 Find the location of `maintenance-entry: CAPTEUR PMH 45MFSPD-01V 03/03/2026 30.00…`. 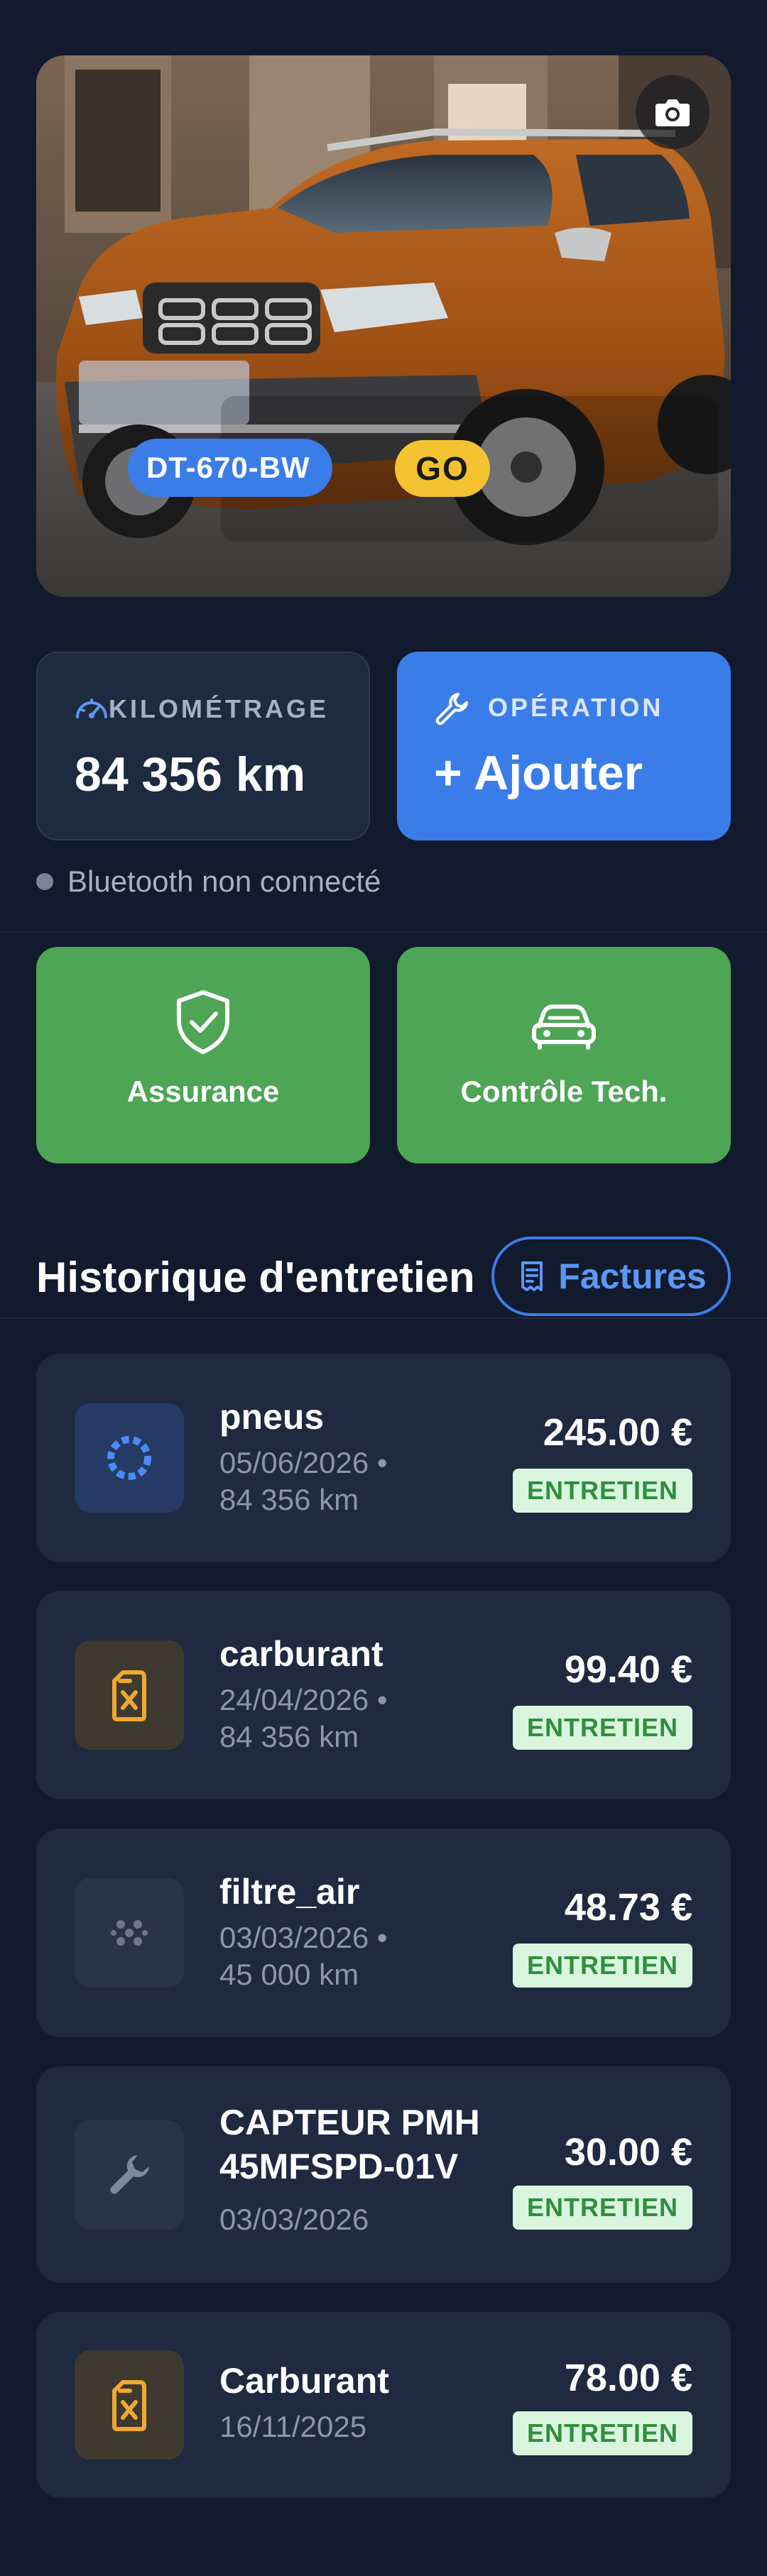

maintenance-entry: CAPTEUR PMH 45MFSPD-01V 03/03/2026 30.00… is located at coordinates (383, 2174).